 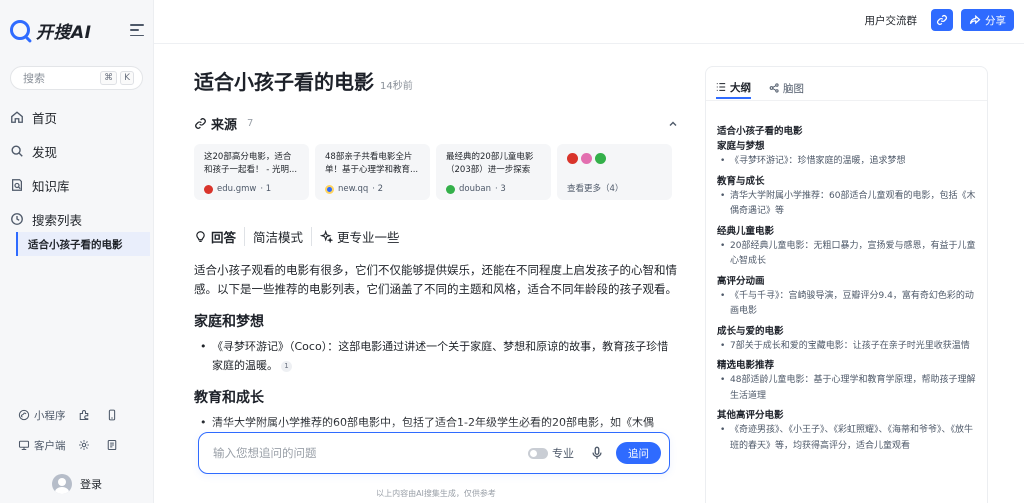 I want to click on sidebar-item-label: 搜索列表, so click(x=57, y=220).